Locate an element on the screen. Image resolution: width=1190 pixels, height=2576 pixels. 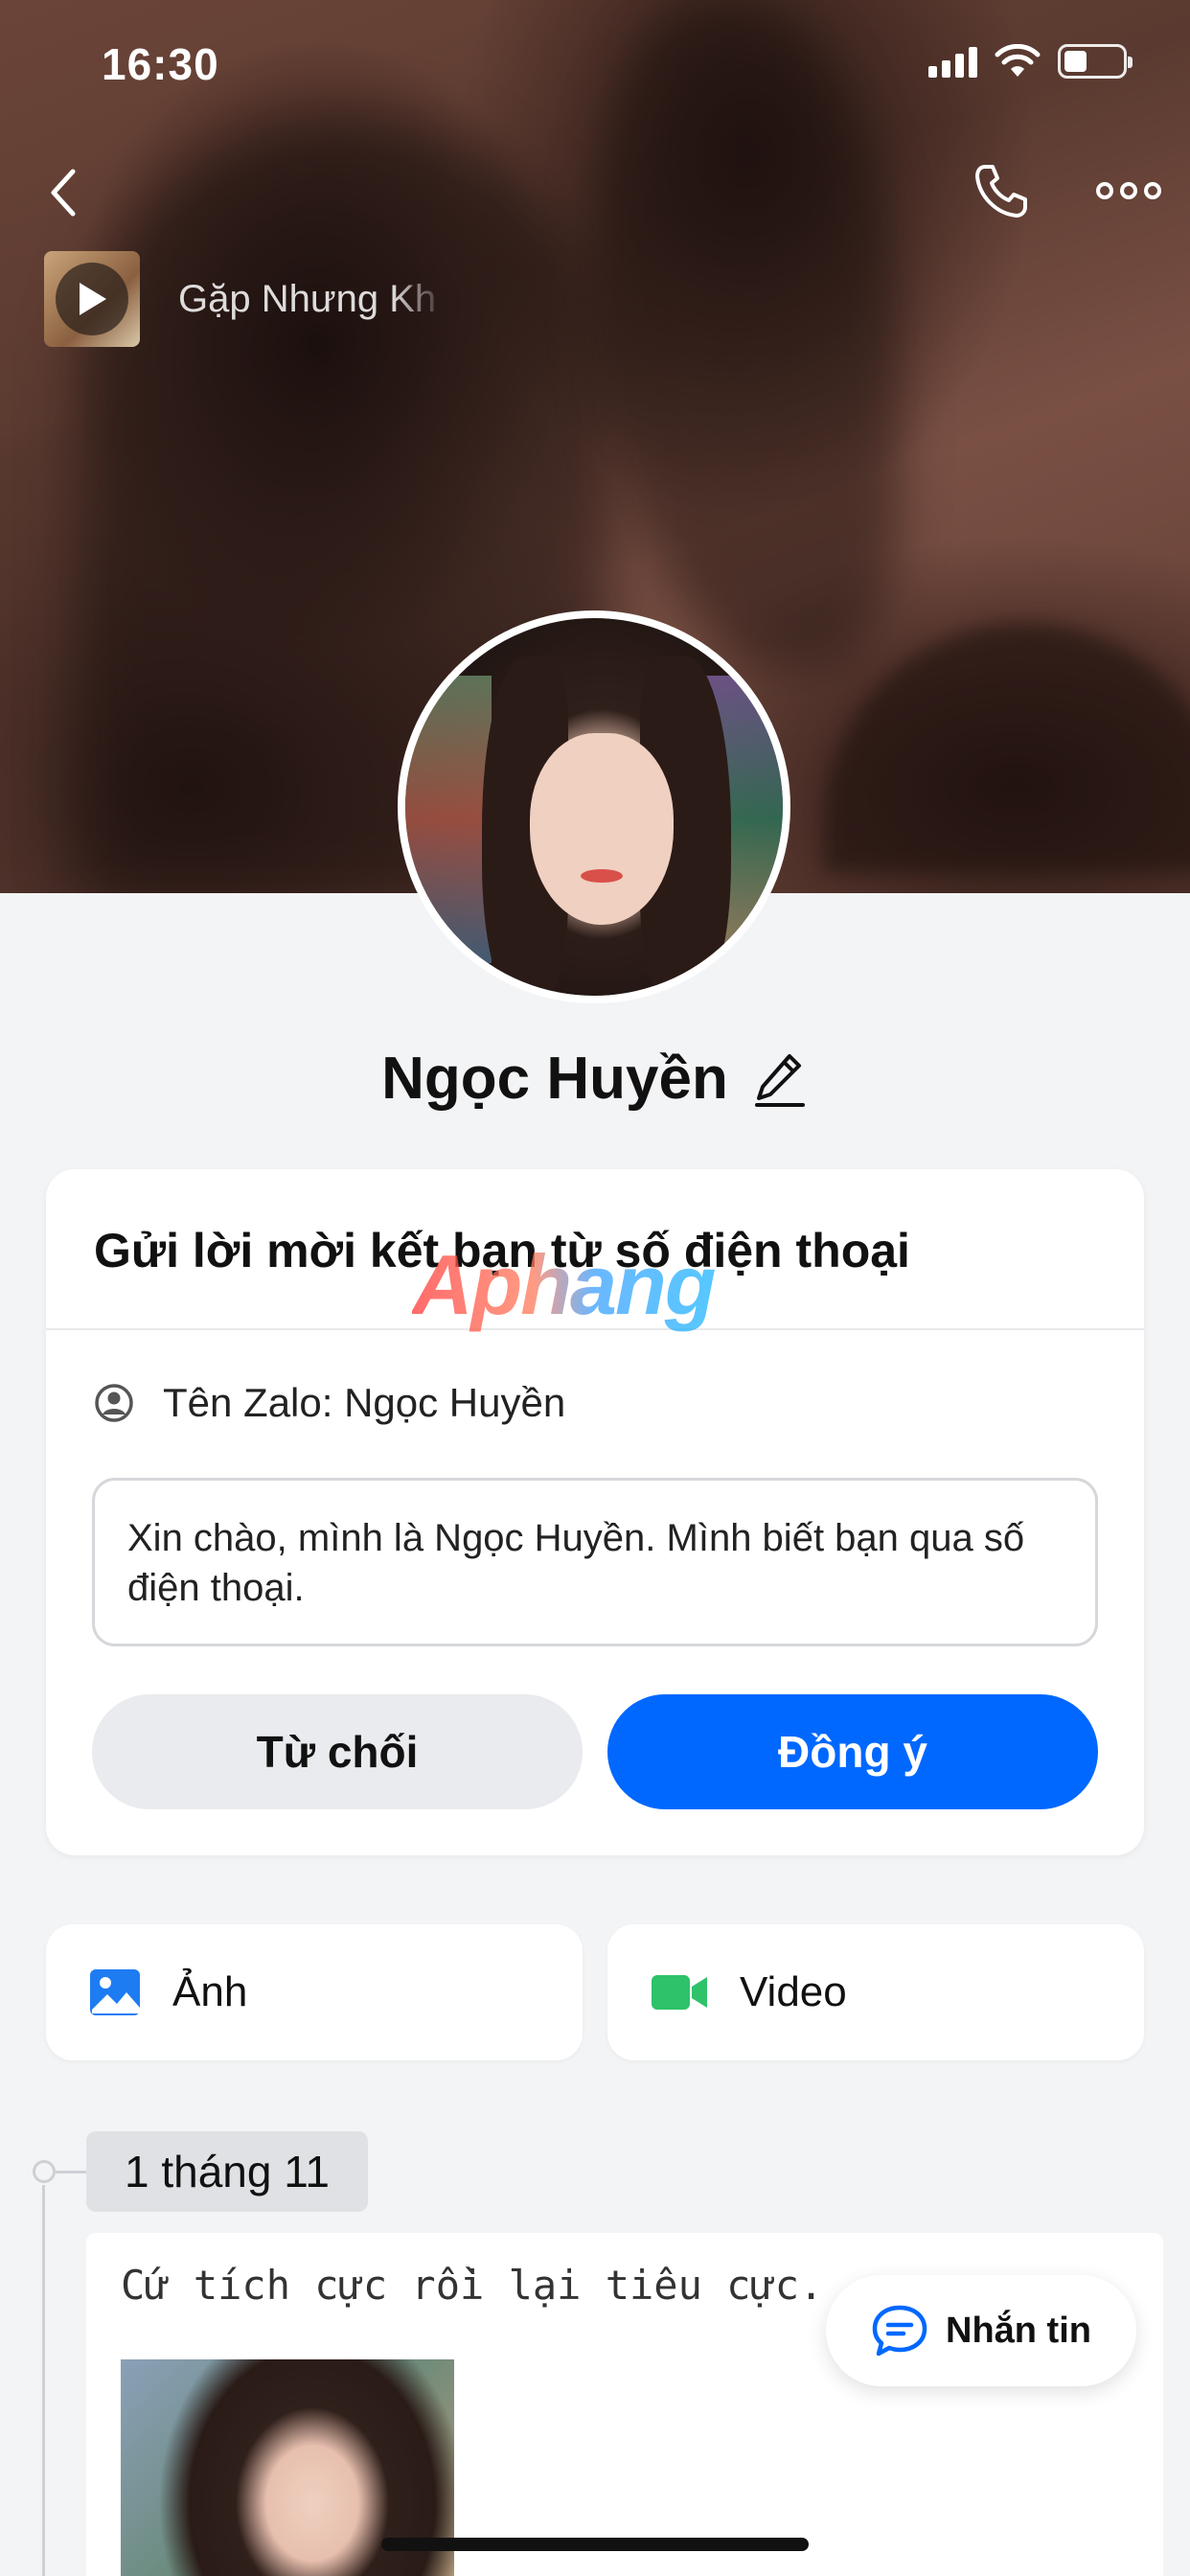
play-icon is located at coordinates (93, 299).